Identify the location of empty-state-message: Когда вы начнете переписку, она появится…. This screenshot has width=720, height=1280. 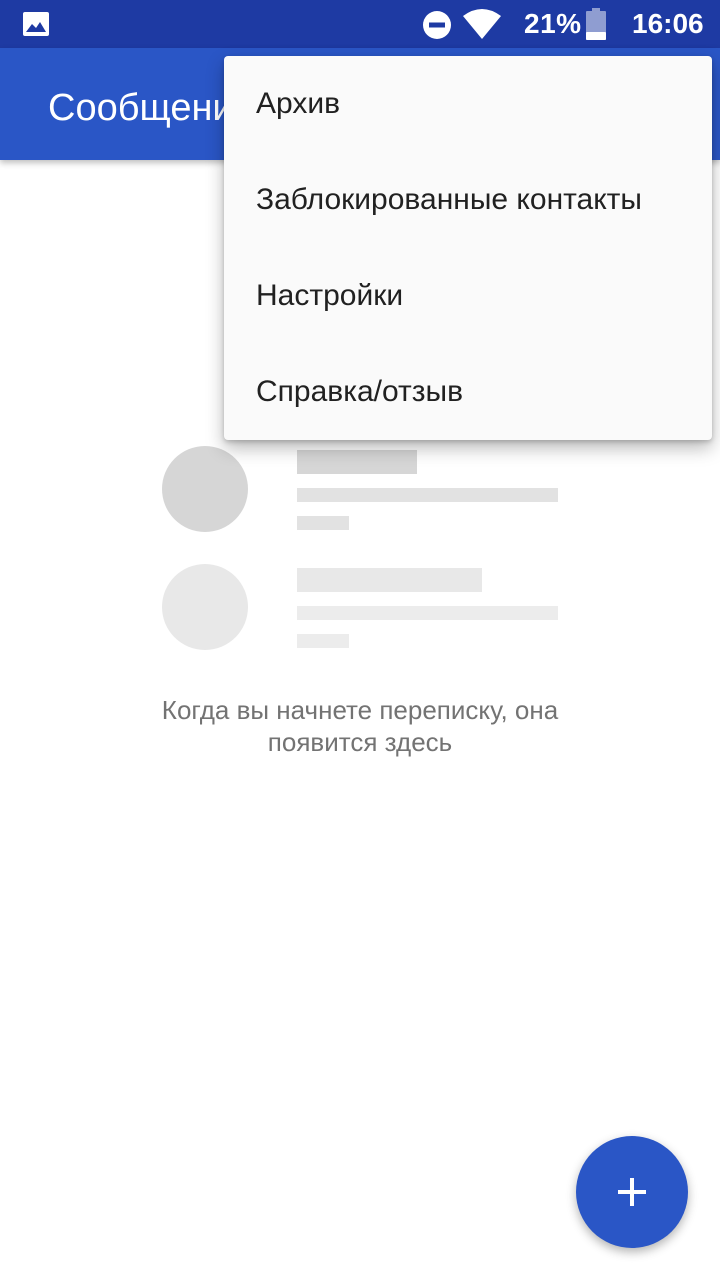
(360, 726).